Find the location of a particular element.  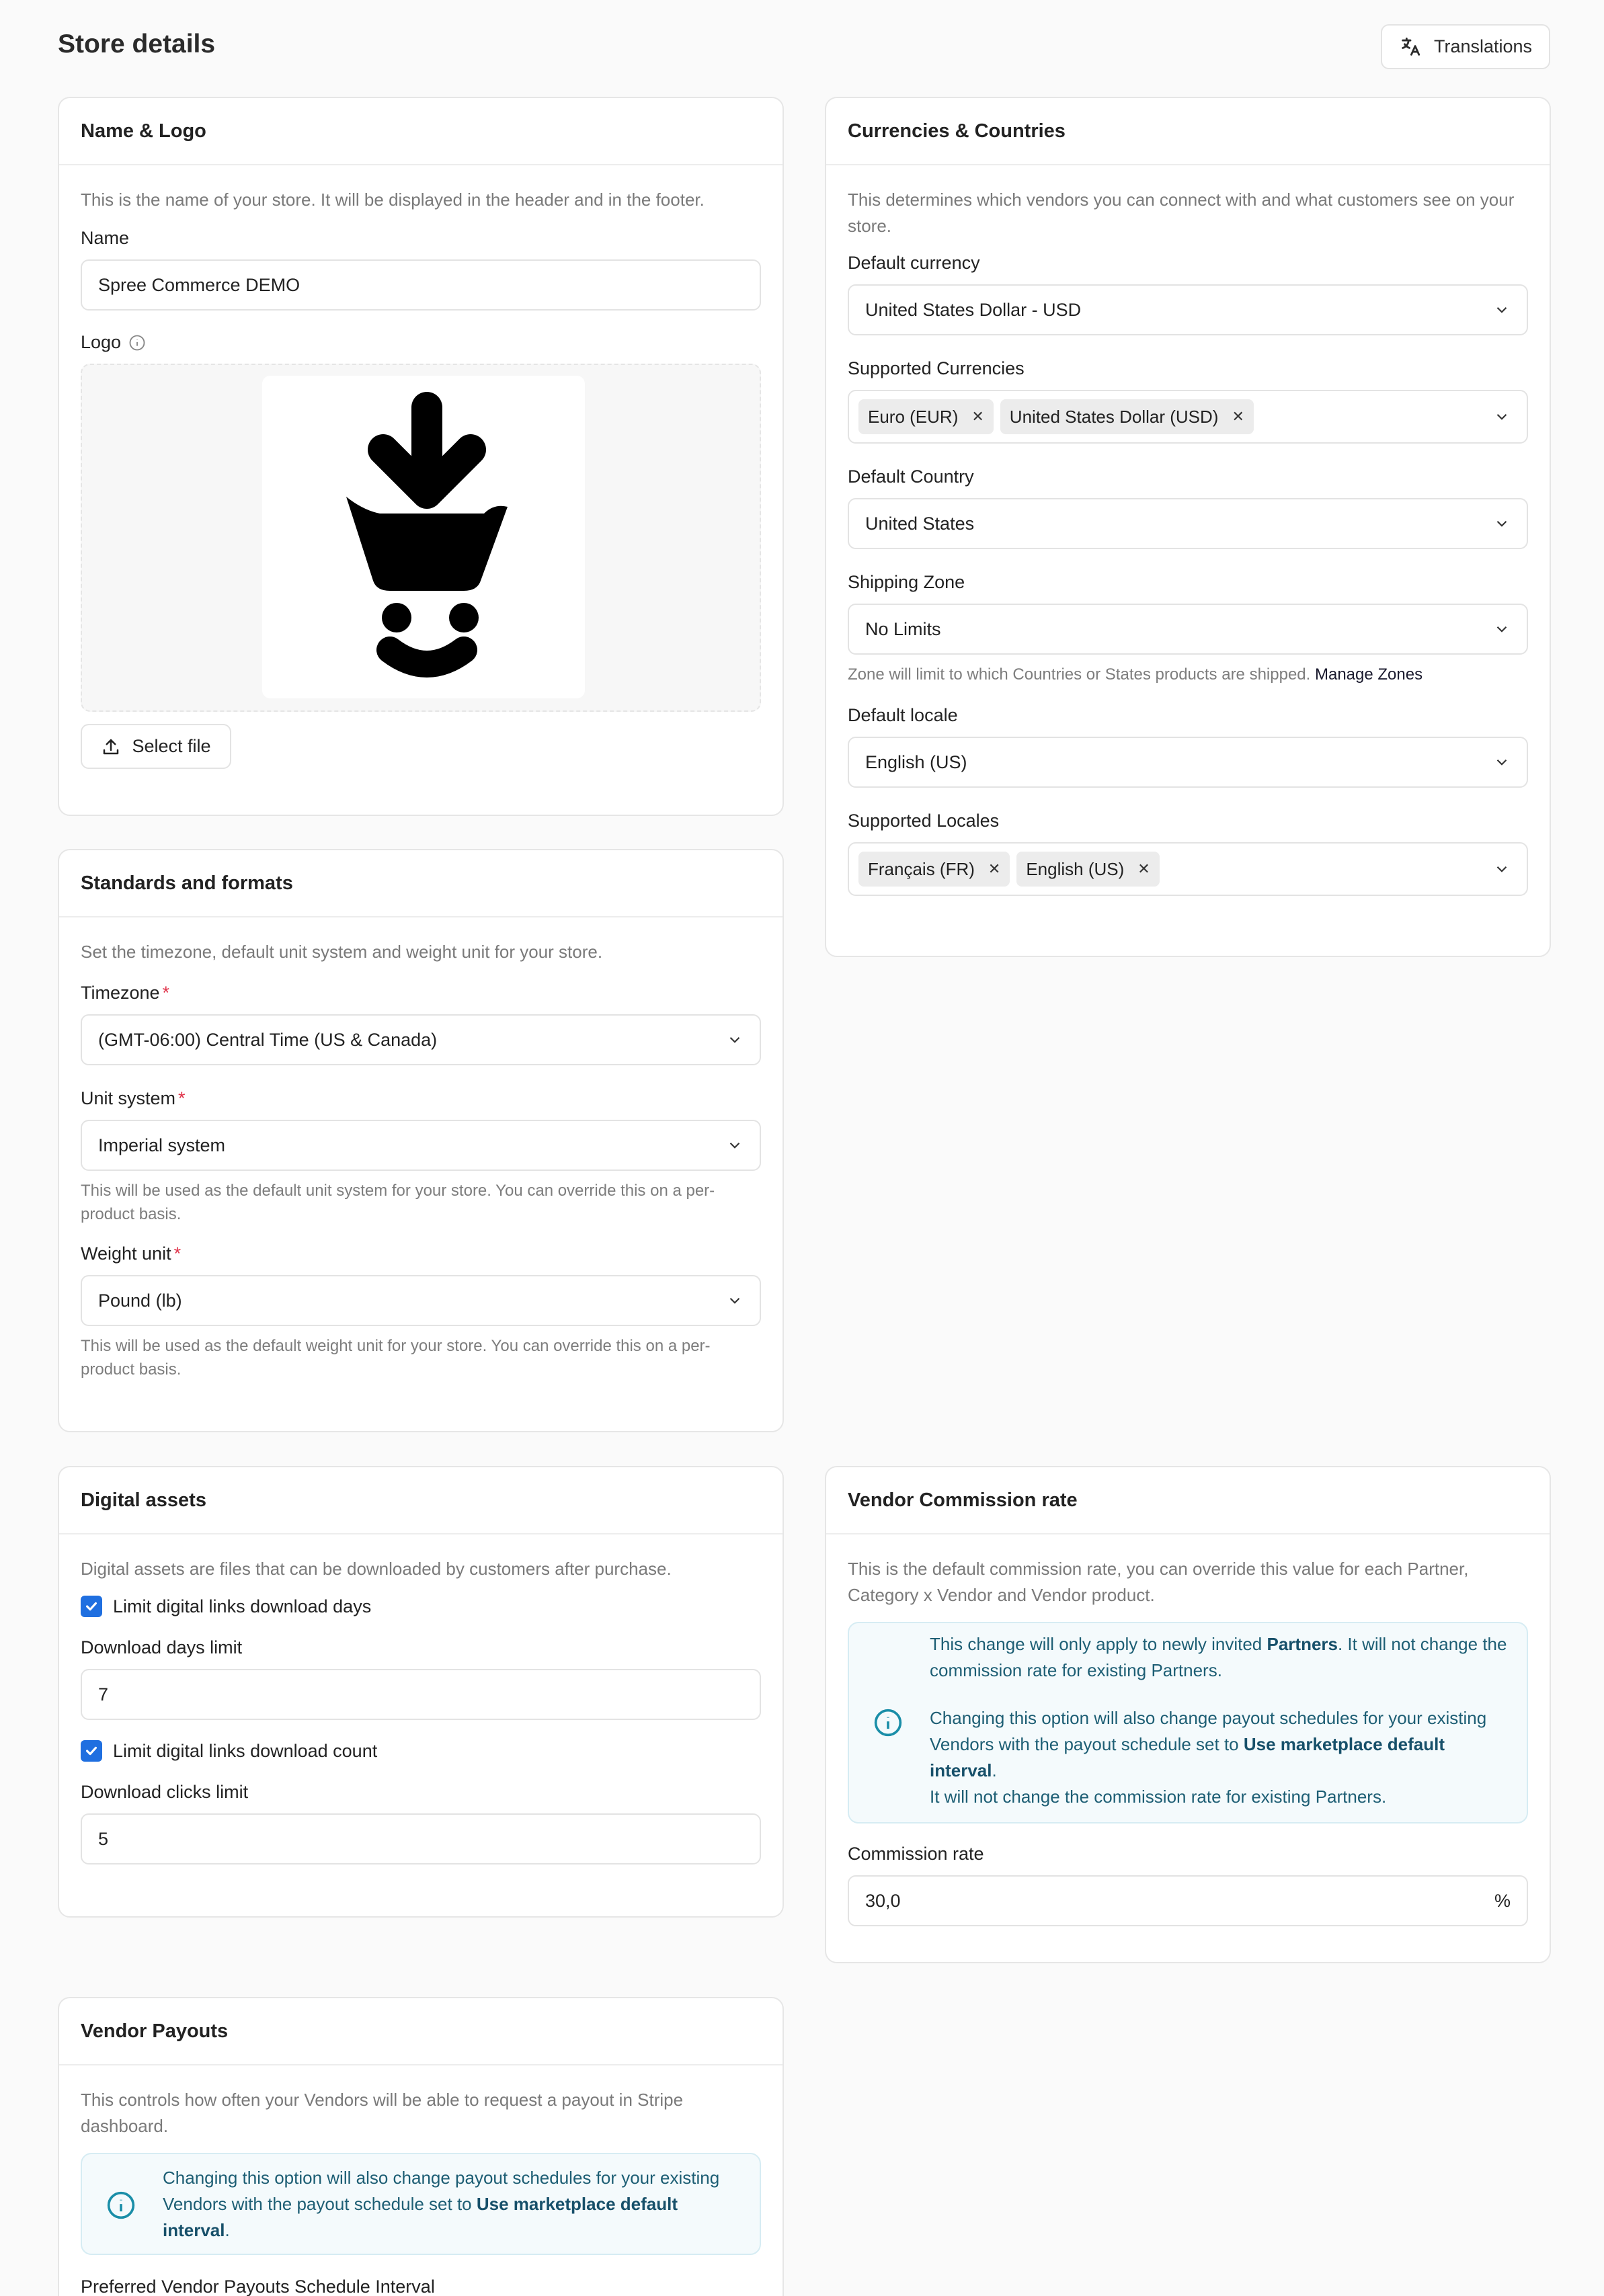

clicks-limit-input: 5 is located at coordinates (421, 1838).